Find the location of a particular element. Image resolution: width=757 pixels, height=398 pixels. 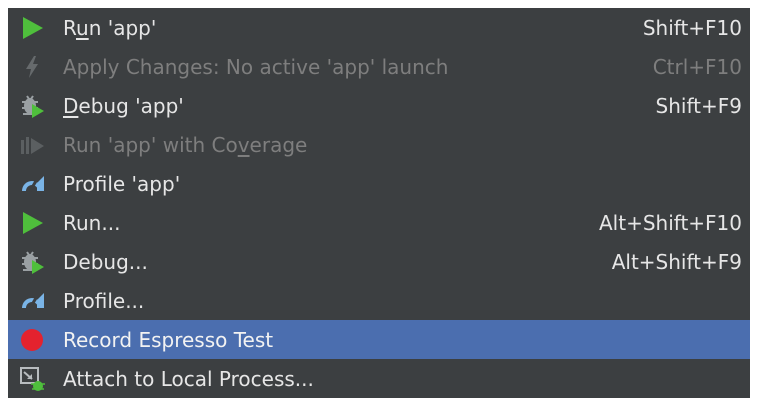

menu-item-label: Profile 'app' is located at coordinates (121, 184).